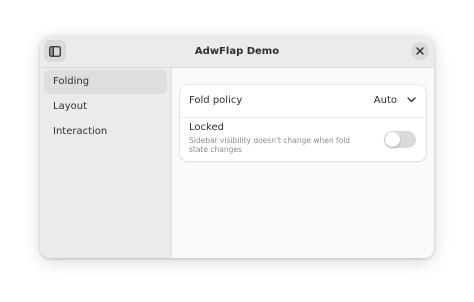 The image size is (474, 302). I want to click on headerbar: AdwFlap Demo, so click(237, 52).